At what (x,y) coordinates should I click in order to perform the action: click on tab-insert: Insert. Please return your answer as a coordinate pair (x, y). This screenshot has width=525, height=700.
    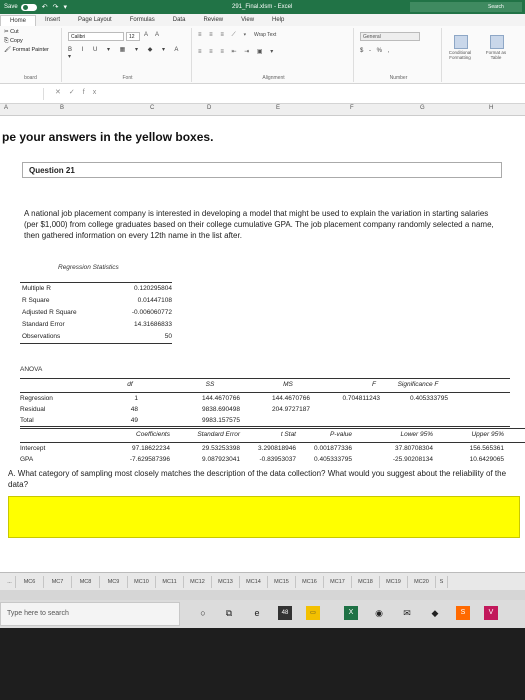
    Looking at the image, I should click on (52, 20).